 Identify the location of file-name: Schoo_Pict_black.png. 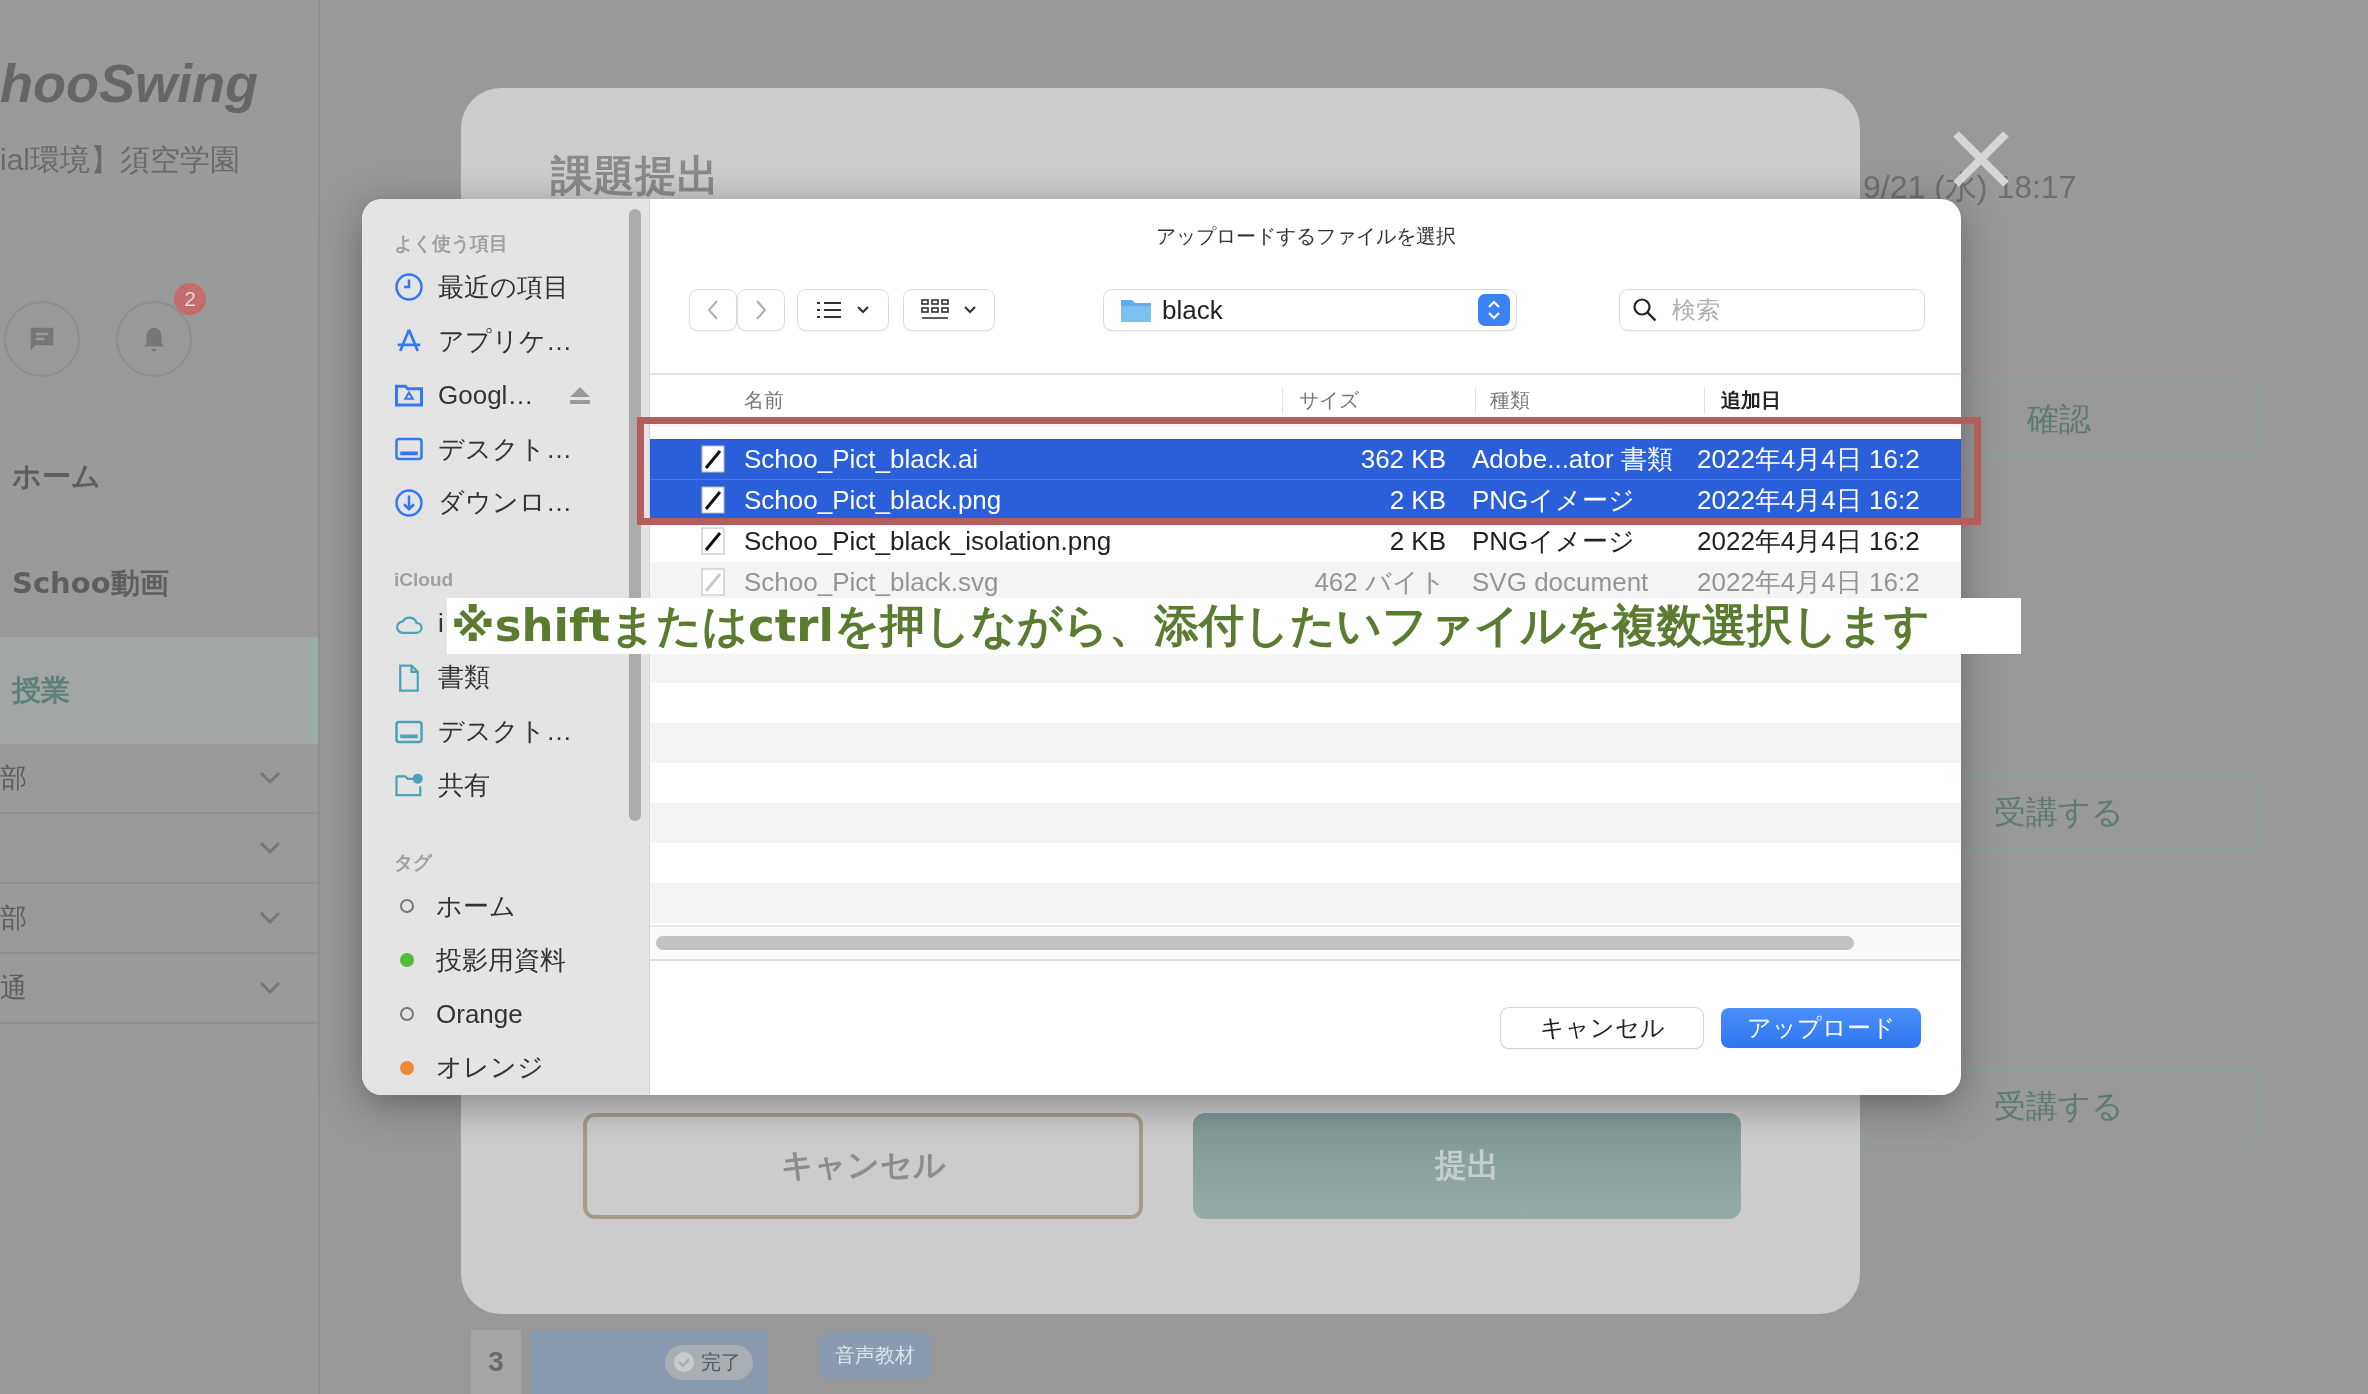
(873, 500).